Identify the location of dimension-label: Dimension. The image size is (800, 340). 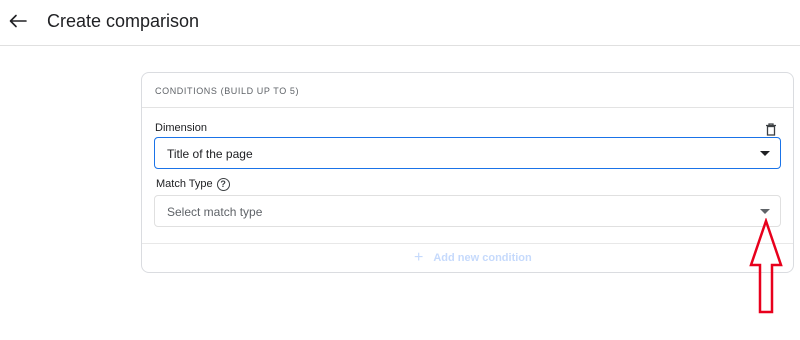
(181, 128).